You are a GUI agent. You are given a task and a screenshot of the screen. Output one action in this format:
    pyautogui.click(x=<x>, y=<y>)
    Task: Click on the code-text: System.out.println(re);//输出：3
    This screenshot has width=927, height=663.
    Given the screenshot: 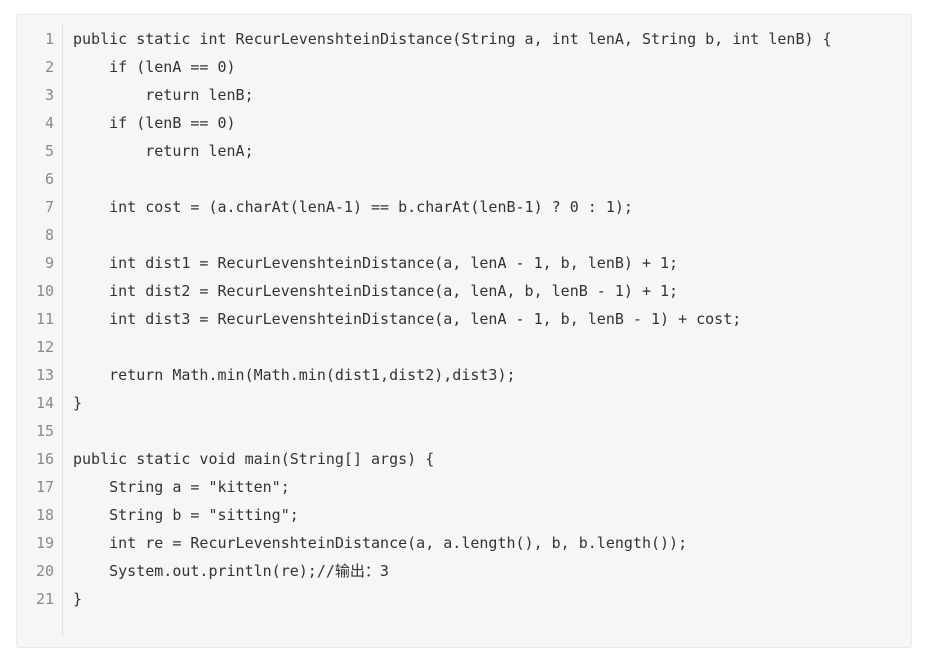 What is the action you would take?
    pyautogui.click(x=231, y=571)
    